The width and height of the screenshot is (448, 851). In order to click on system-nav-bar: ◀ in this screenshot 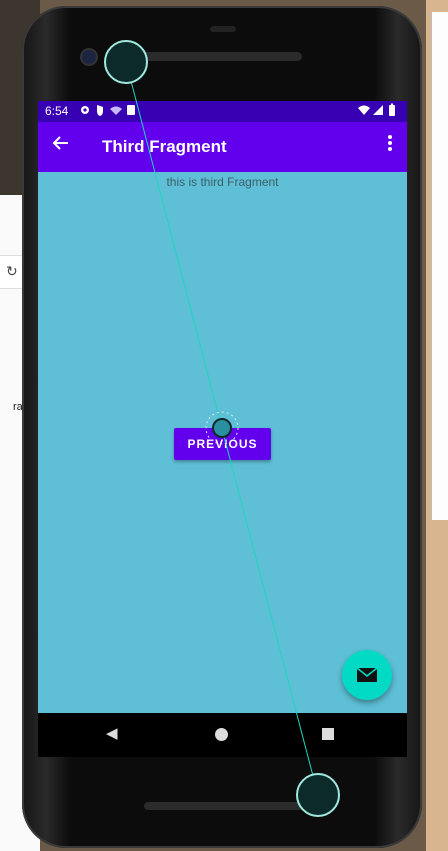, I will do `click(222, 735)`.